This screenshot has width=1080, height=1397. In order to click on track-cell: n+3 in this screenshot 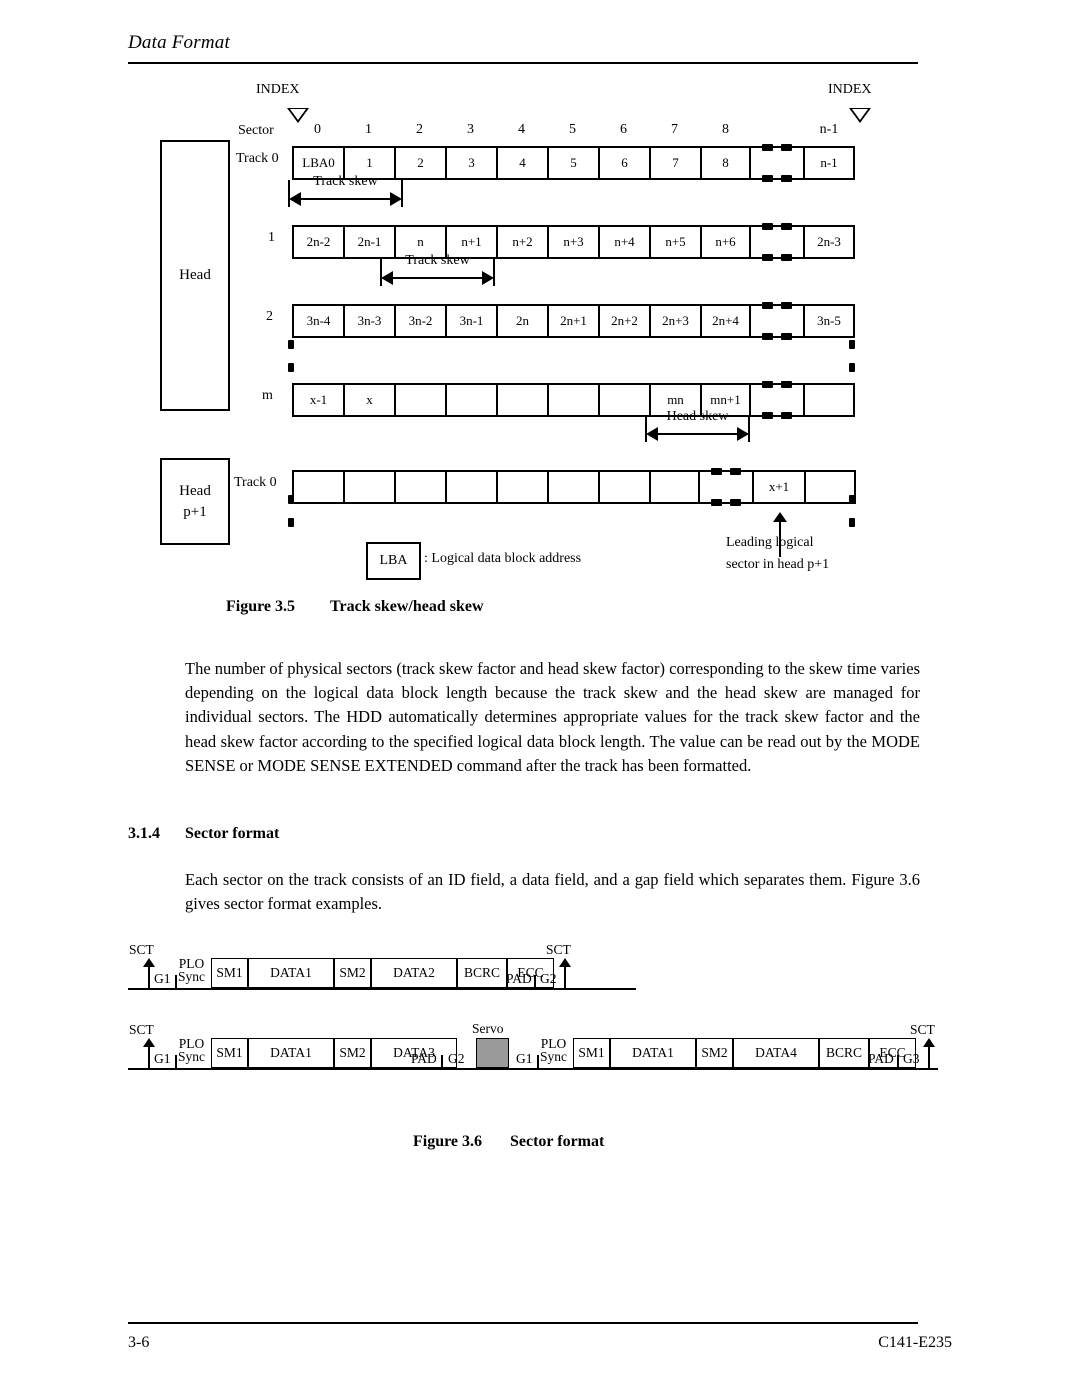, I will do `click(572, 242)`.